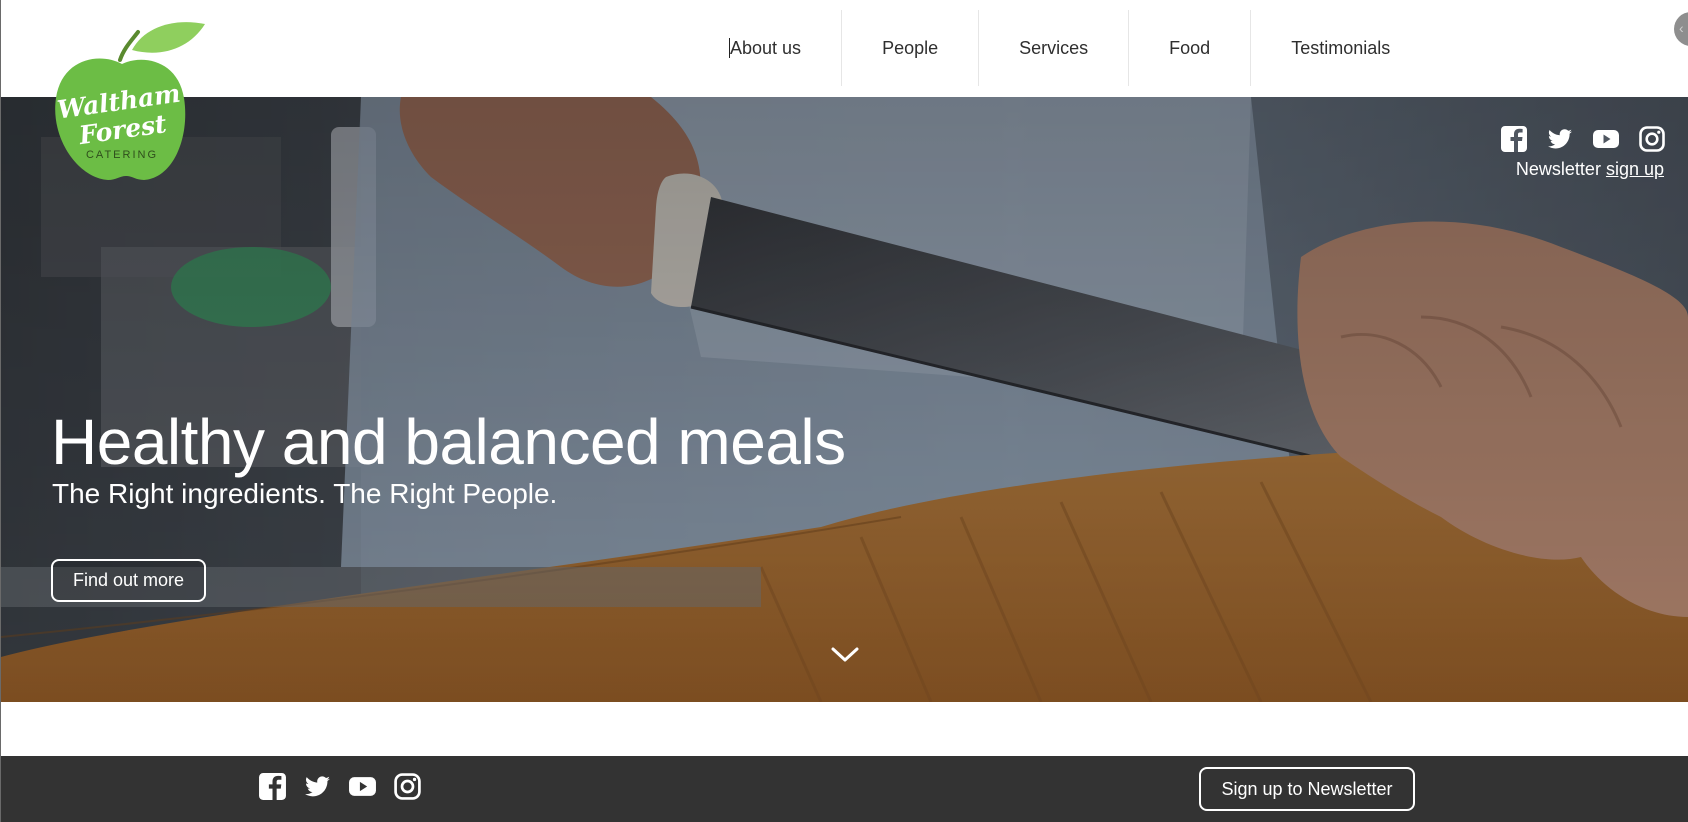  I want to click on side-panel-tab: ‹, so click(1681, 29).